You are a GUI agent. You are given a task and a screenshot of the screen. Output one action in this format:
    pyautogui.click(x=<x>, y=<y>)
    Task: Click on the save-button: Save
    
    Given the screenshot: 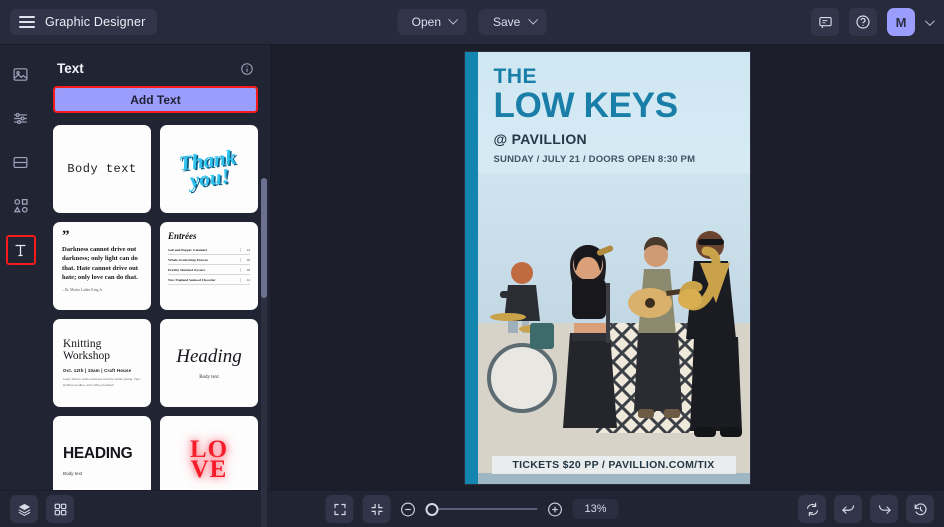 What is the action you would take?
    pyautogui.click(x=513, y=22)
    